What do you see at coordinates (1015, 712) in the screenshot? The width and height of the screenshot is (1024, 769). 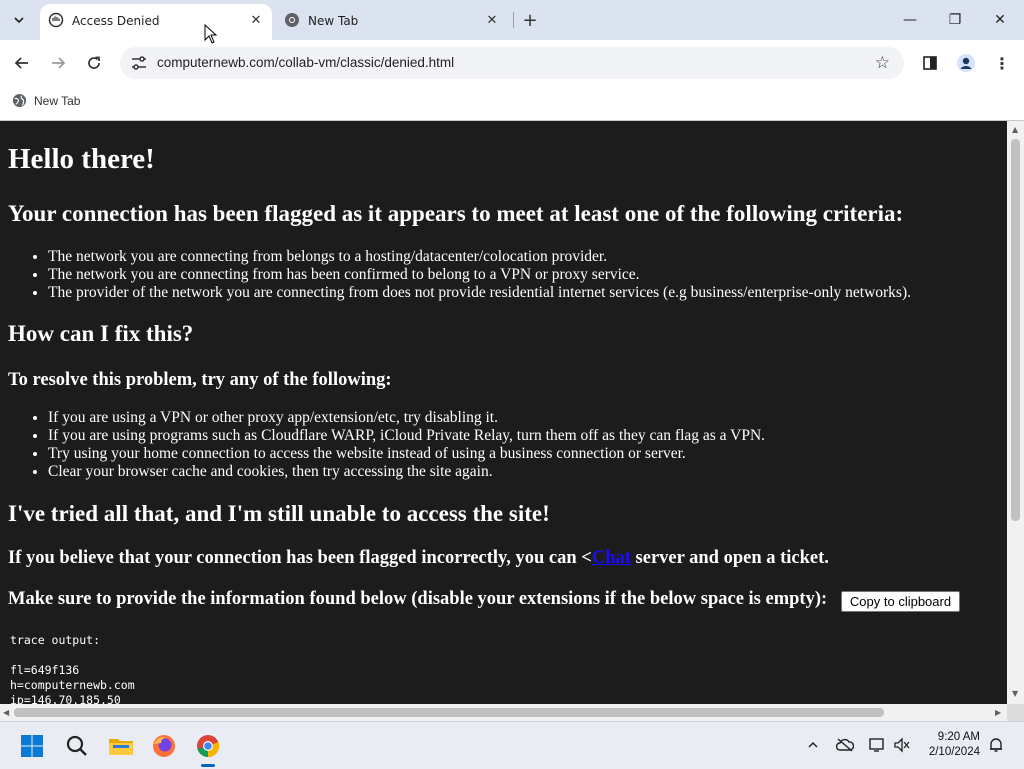 I see `scrollbar-corner` at bounding box center [1015, 712].